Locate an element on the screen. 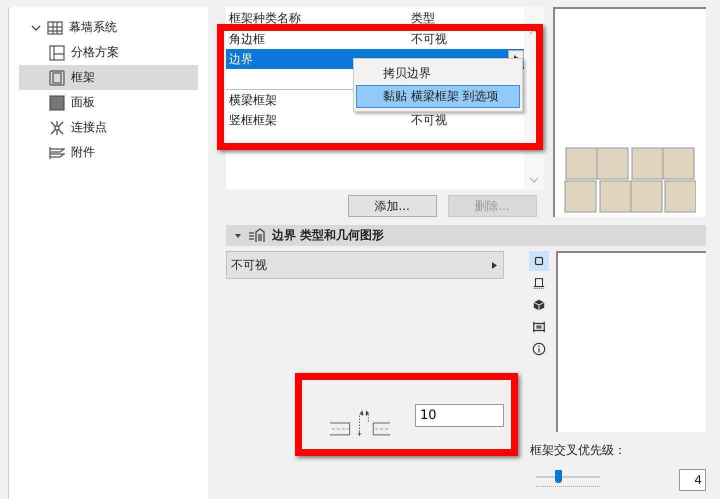  frame-name: 角边框 is located at coordinates (247, 39).